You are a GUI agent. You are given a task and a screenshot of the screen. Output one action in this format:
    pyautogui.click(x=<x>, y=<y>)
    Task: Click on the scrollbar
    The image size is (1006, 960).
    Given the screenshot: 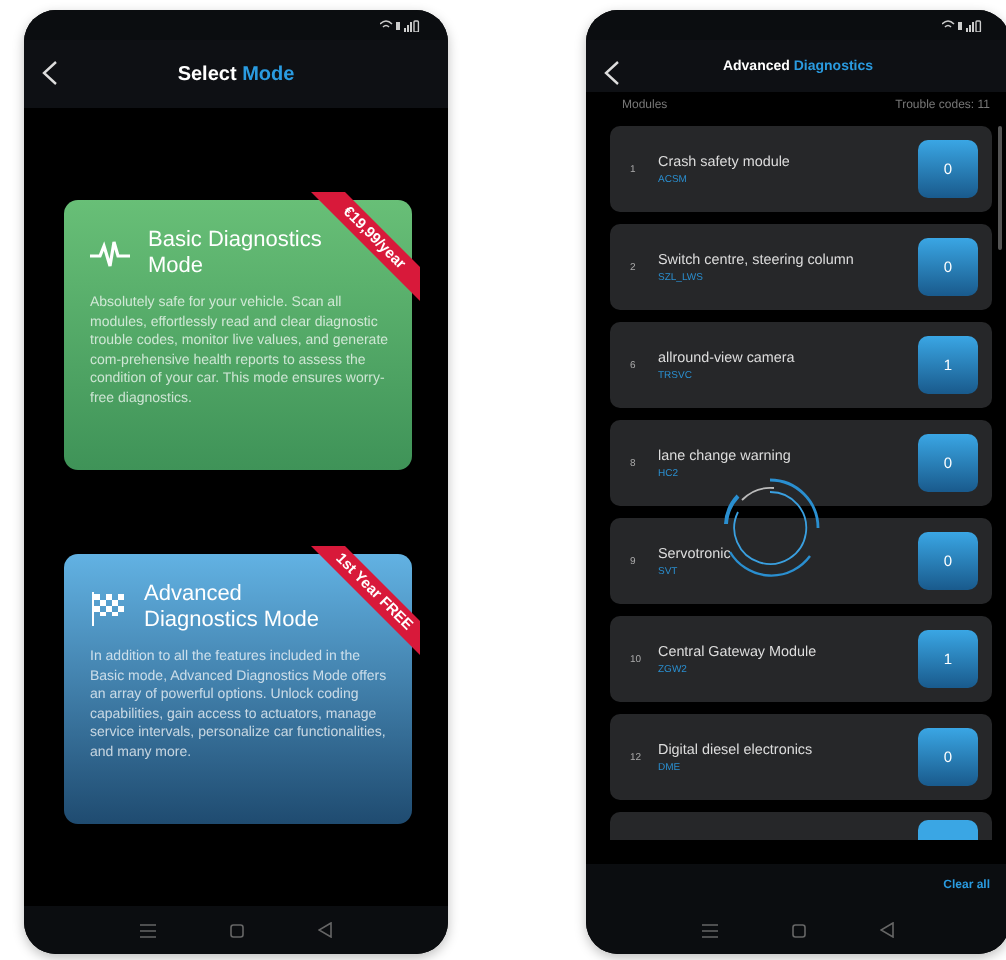 What is the action you would take?
    pyautogui.click(x=1000, y=188)
    